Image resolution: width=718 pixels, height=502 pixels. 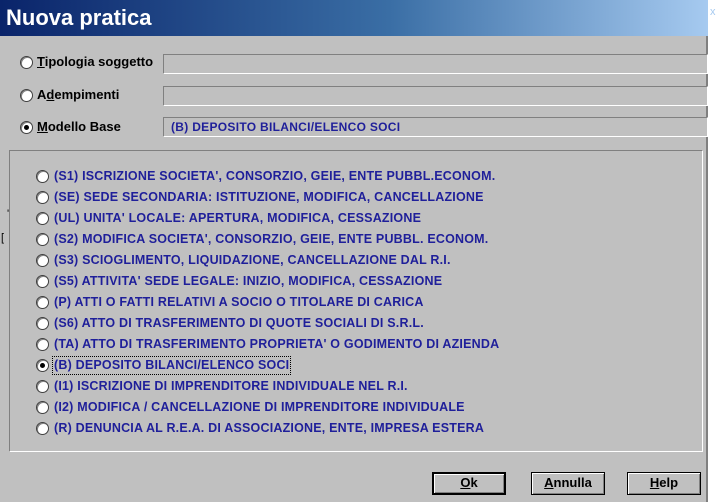 What do you see at coordinates (354, 18) in the screenshot?
I see `title-bar: Nuova pratica` at bounding box center [354, 18].